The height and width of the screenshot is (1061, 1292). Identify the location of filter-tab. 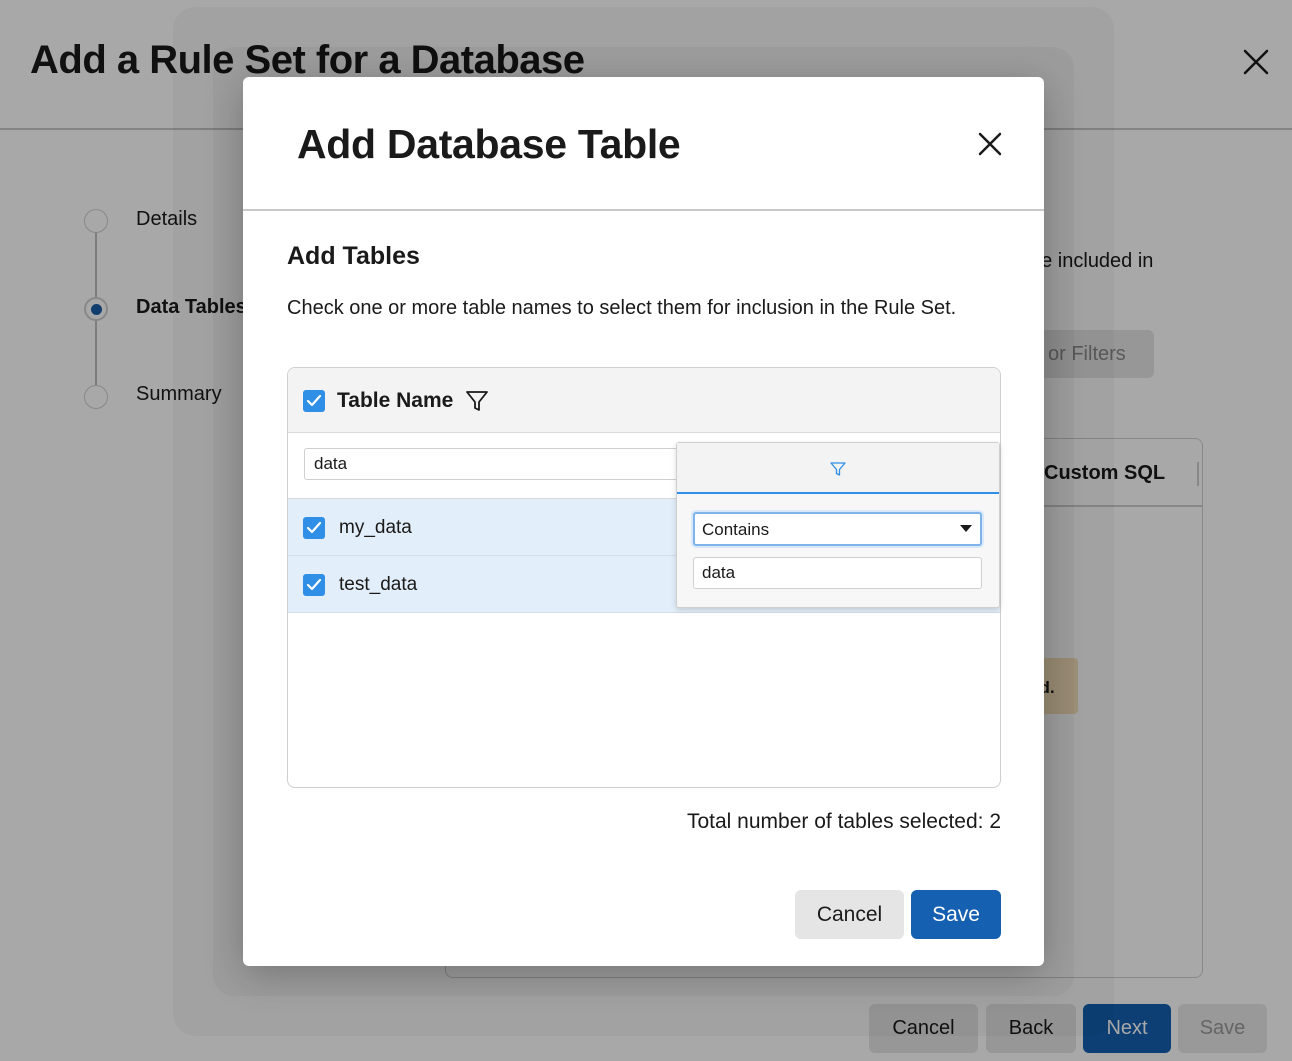
(838, 468).